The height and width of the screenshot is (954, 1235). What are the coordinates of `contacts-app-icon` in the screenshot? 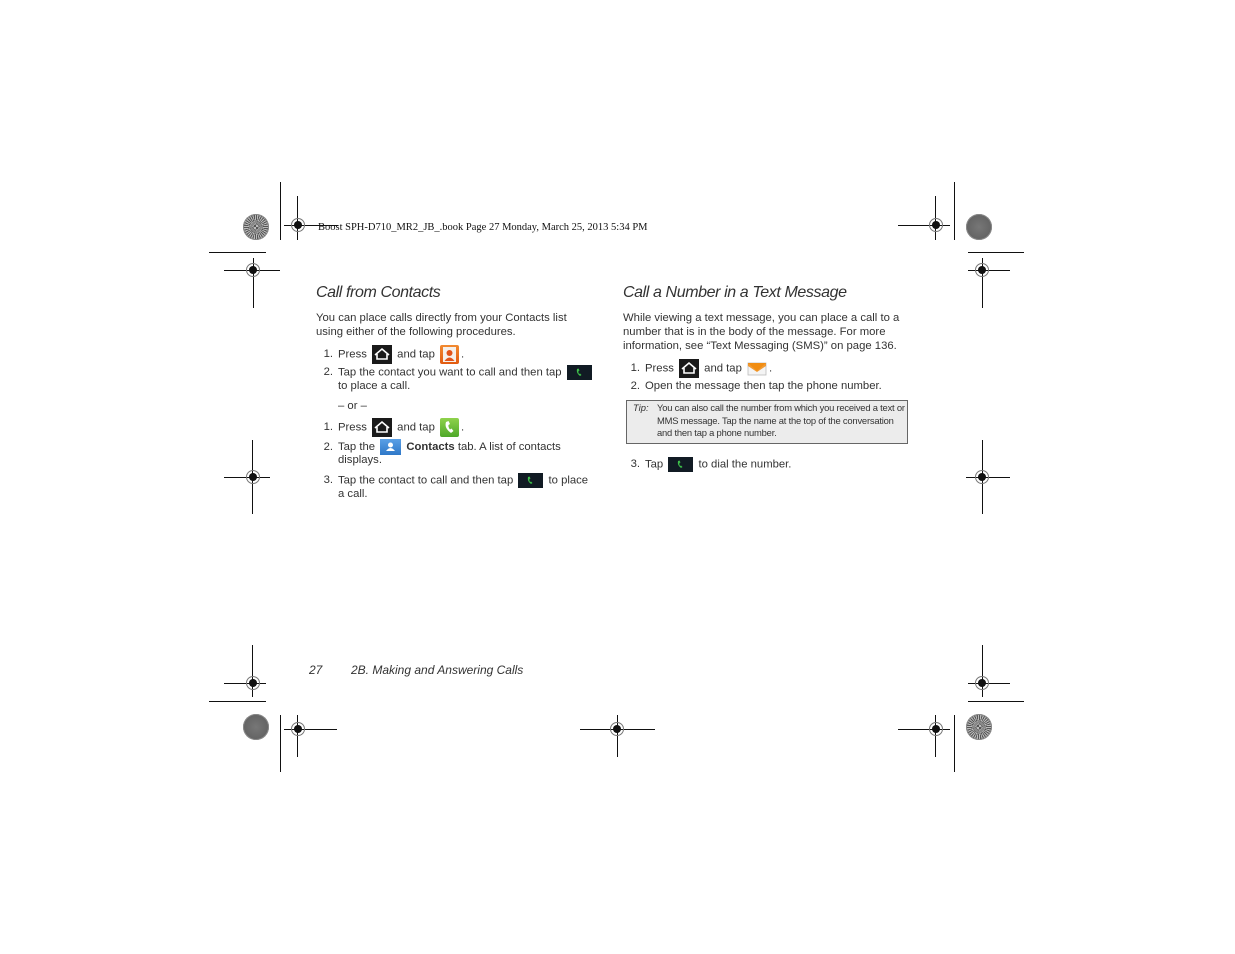 It's located at (450, 354).